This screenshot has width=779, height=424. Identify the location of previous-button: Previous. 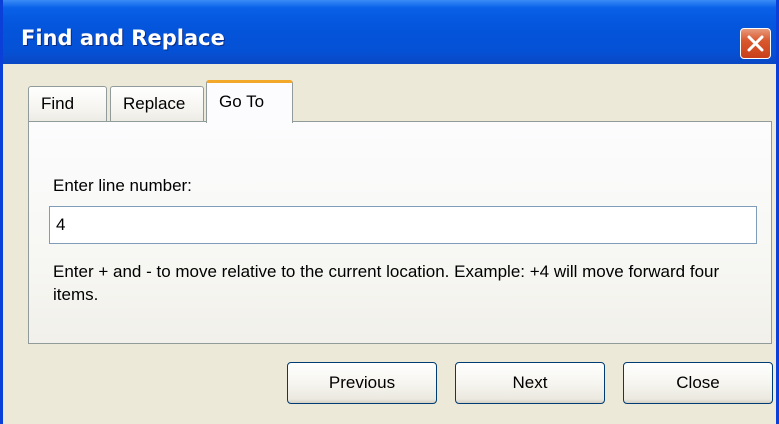
(362, 383).